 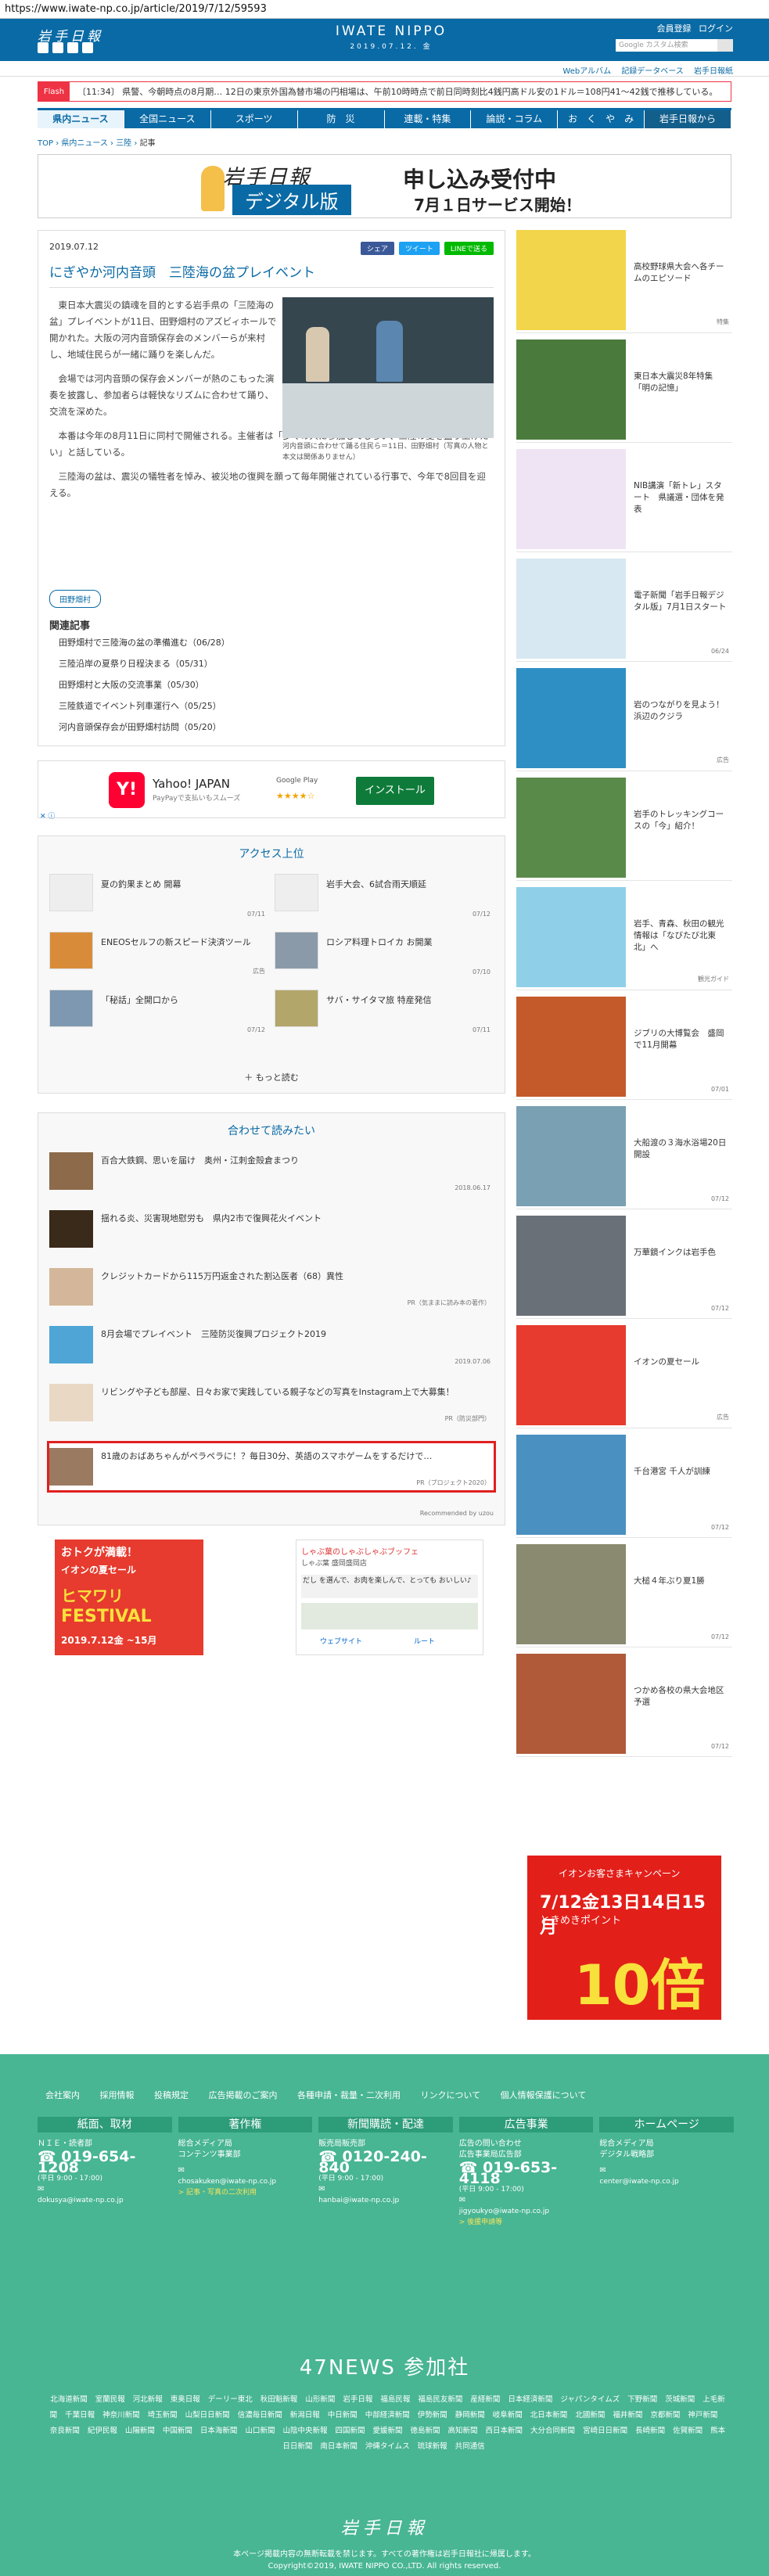 What do you see at coordinates (716, 29) in the screenshot?
I see `login-link: ログイン` at bounding box center [716, 29].